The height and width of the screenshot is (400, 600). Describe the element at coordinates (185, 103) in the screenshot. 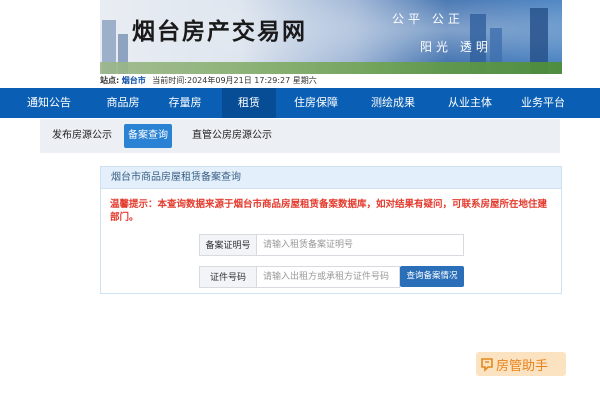

I see `nav-item-existing-houses: 存量房` at that location.